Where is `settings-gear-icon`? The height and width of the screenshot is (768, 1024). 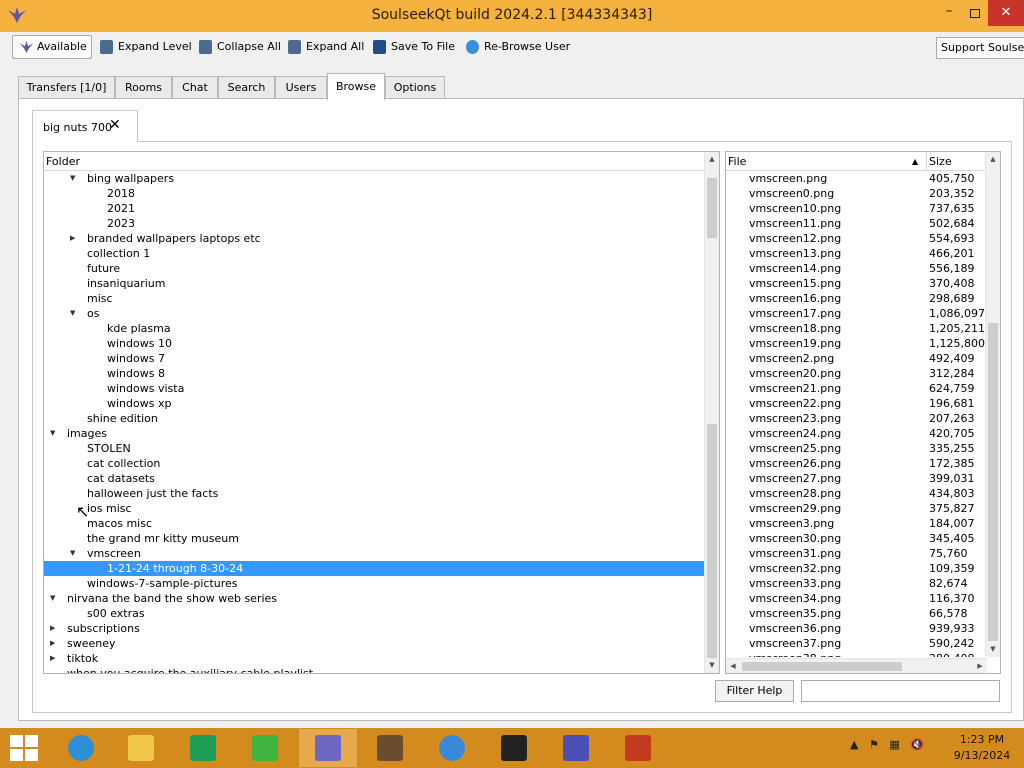 settings-gear-icon is located at coordinates (576, 748).